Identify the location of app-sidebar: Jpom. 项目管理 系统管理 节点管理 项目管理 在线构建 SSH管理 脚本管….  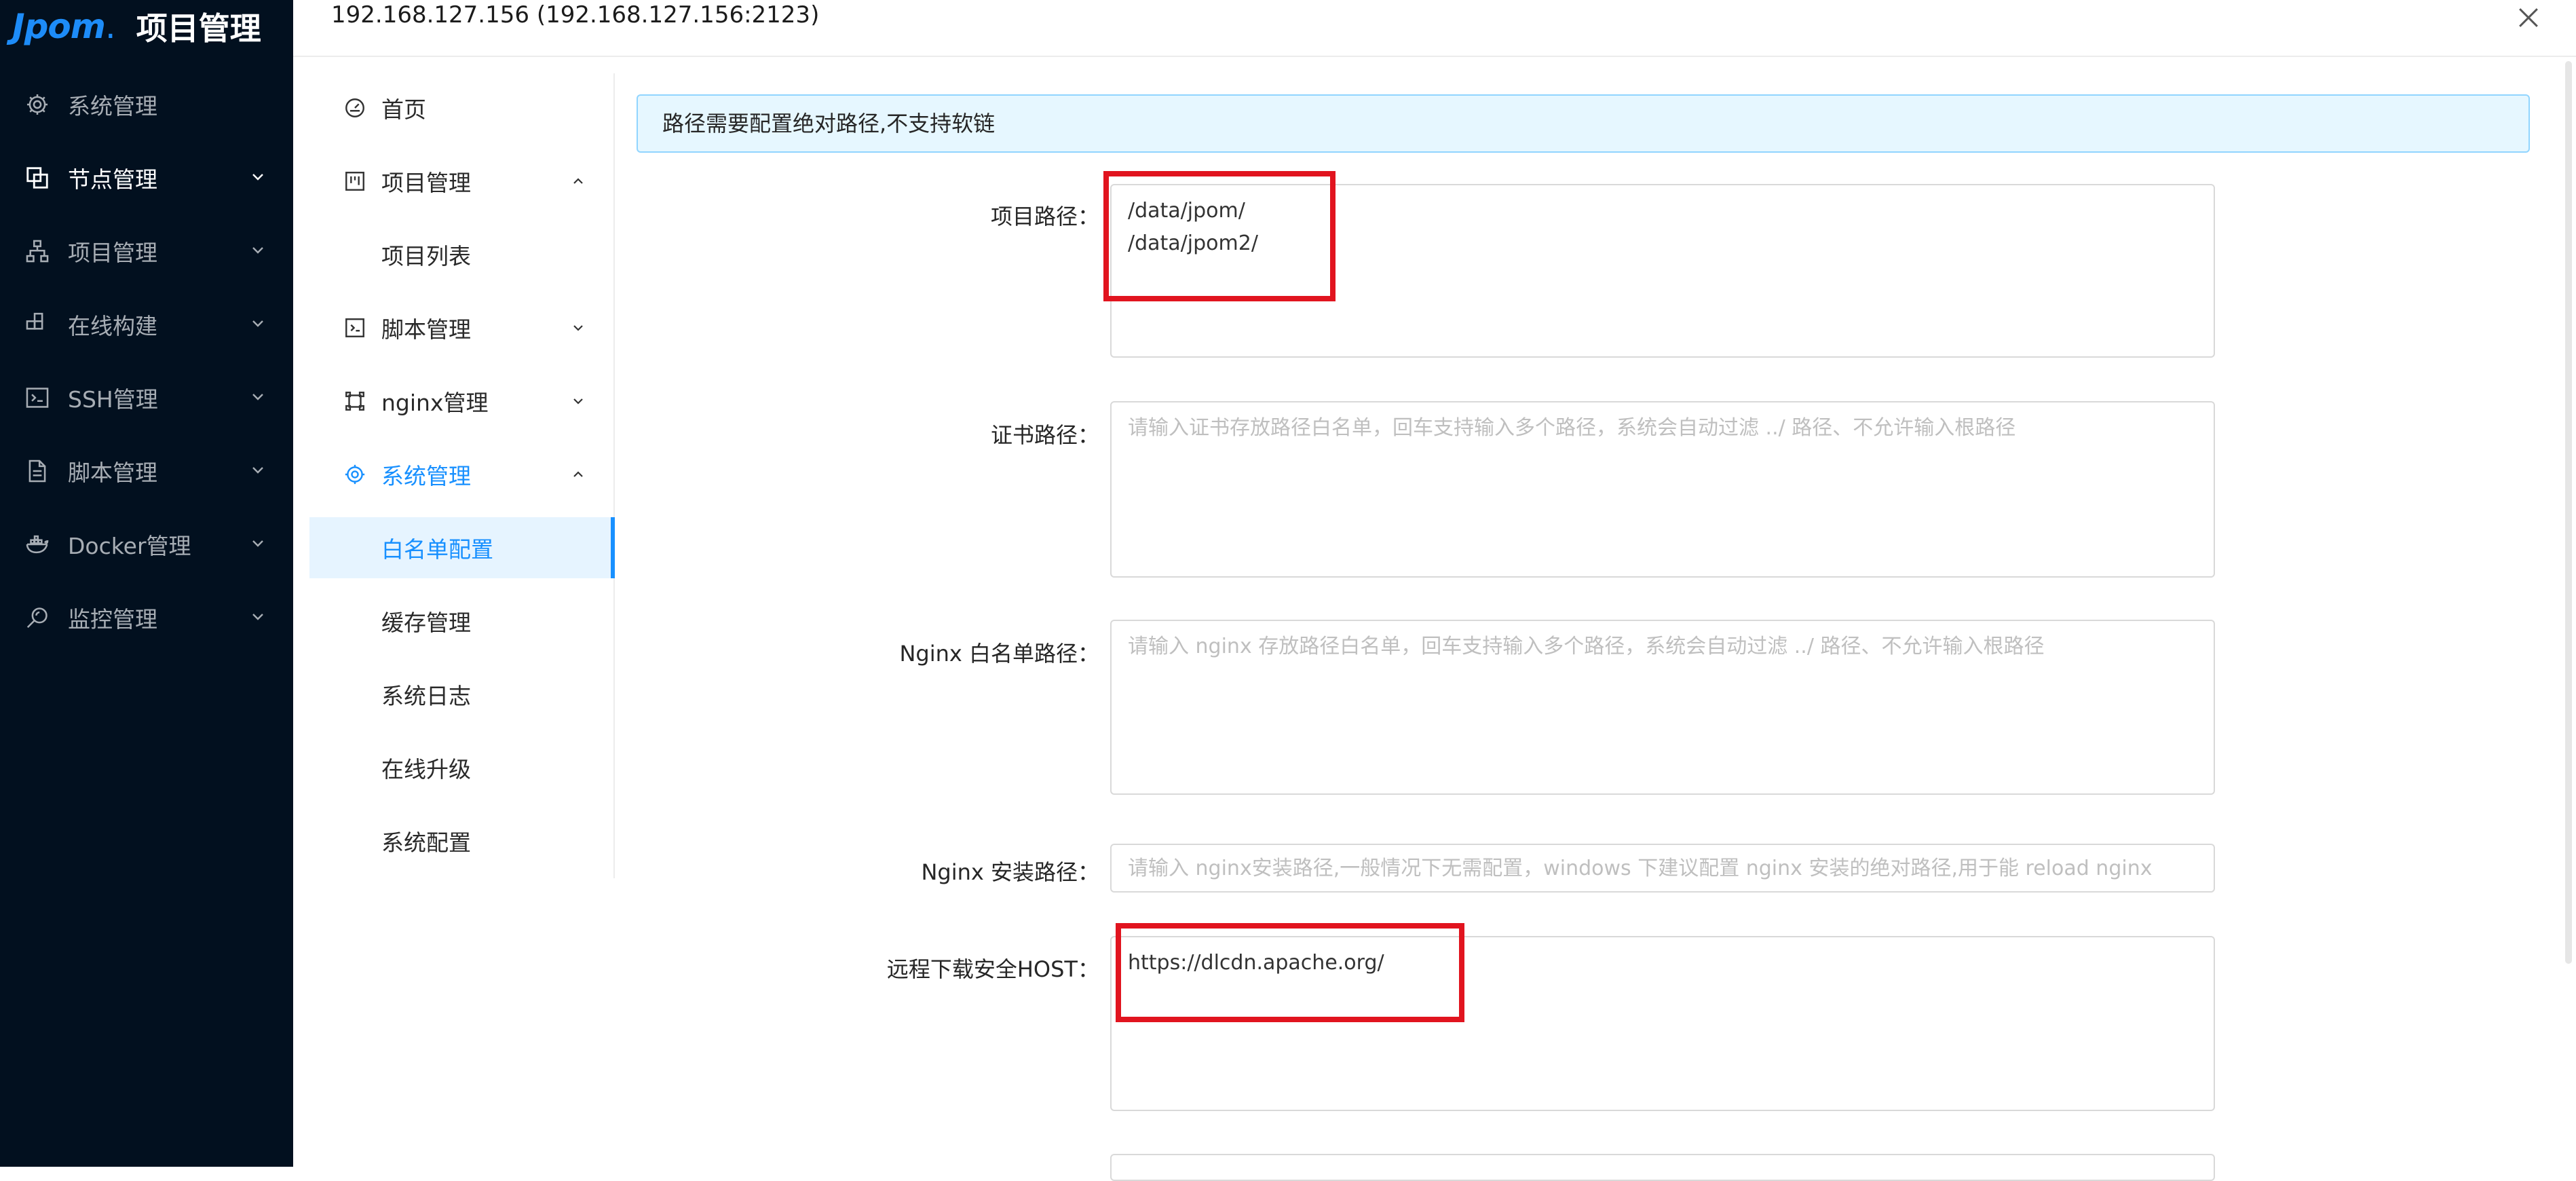
(146, 583).